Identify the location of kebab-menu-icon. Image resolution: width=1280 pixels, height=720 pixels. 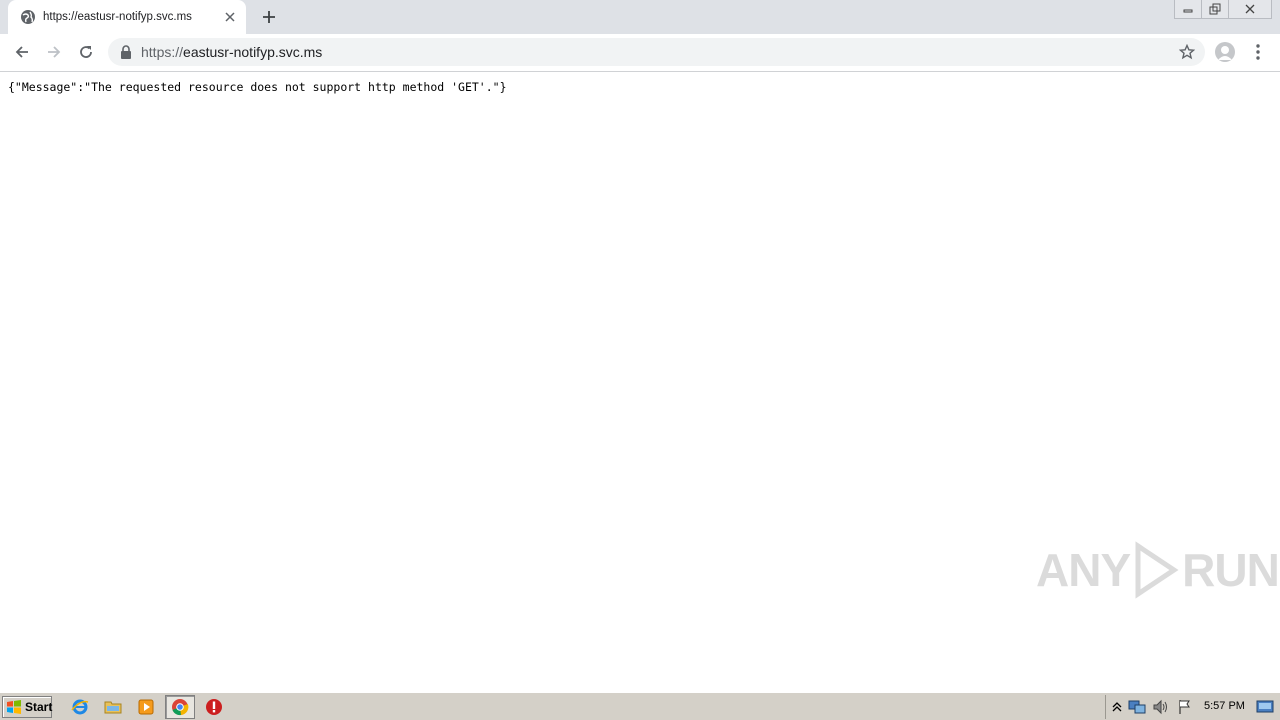
(1258, 52).